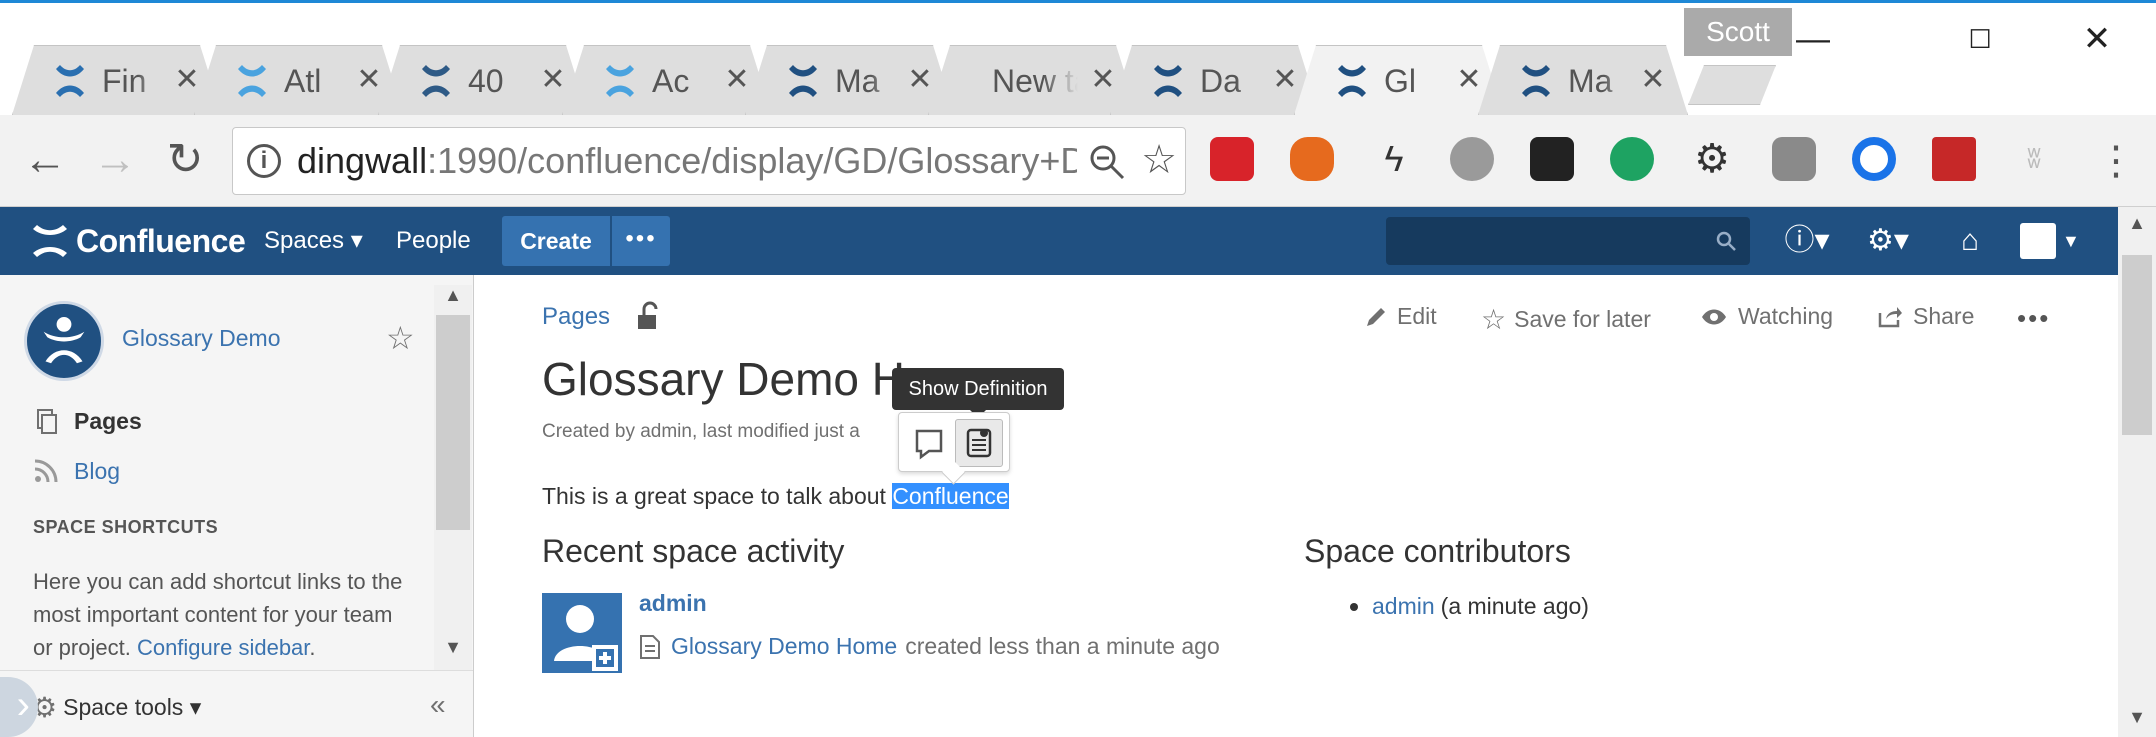 The image size is (2156, 737). I want to click on page-icon, so click(650, 646).